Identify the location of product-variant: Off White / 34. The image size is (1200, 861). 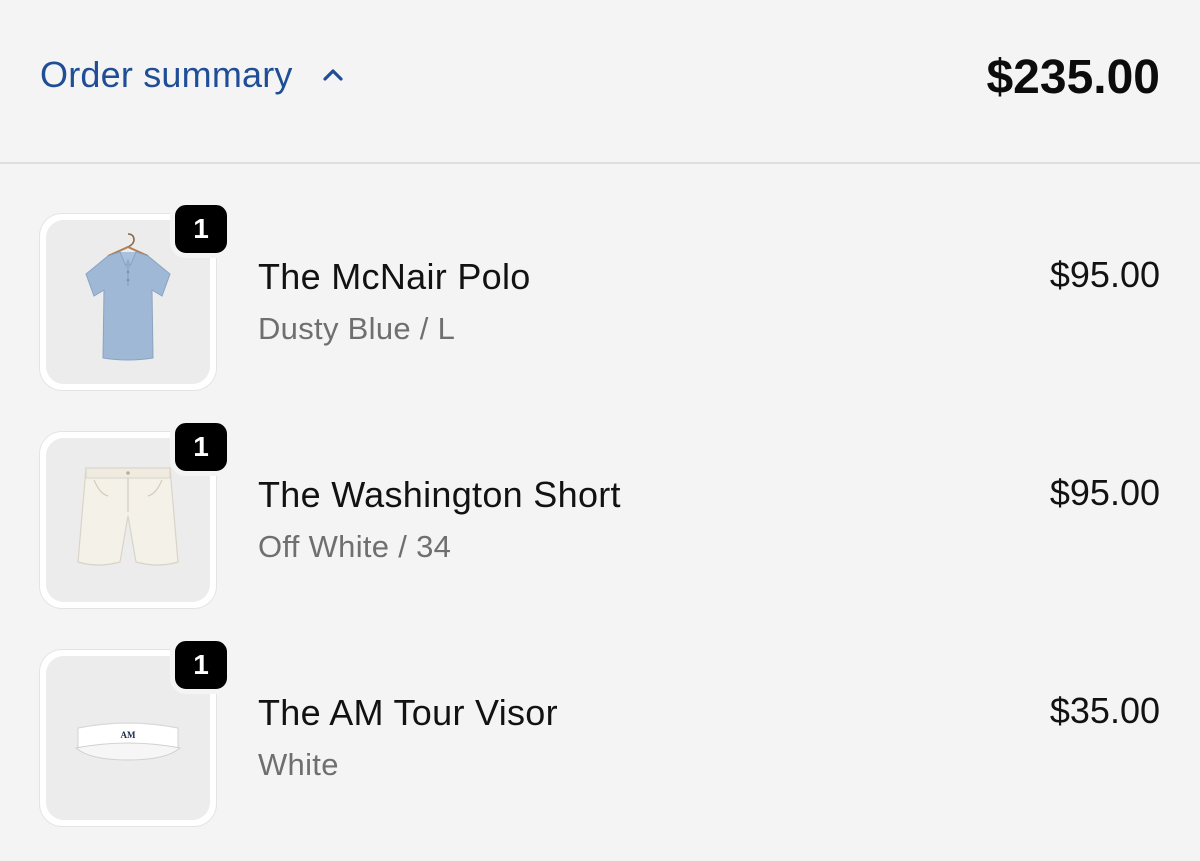
(355, 546).